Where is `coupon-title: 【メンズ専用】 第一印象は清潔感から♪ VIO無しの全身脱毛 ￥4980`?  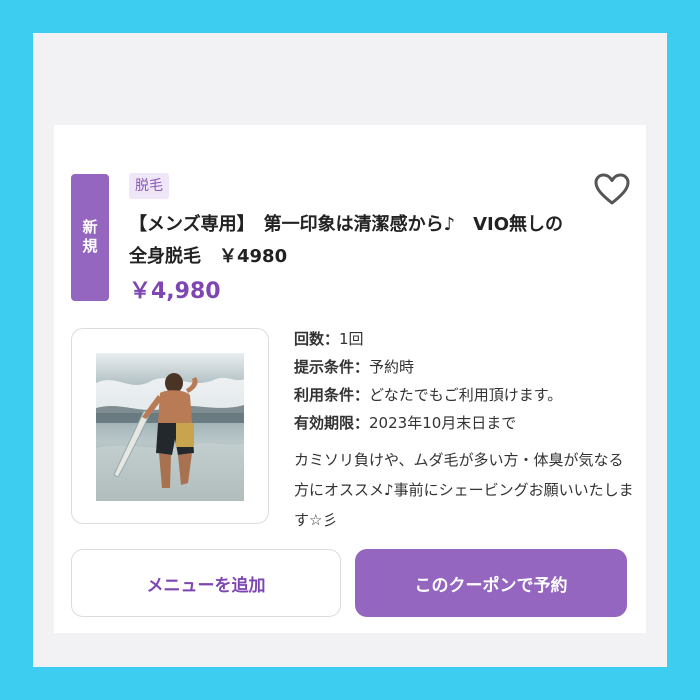 coupon-title: 【メンズ専用】 第一印象は清潔感から♪ VIO無しの全身脱毛 ￥4980 is located at coordinates (346, 240).